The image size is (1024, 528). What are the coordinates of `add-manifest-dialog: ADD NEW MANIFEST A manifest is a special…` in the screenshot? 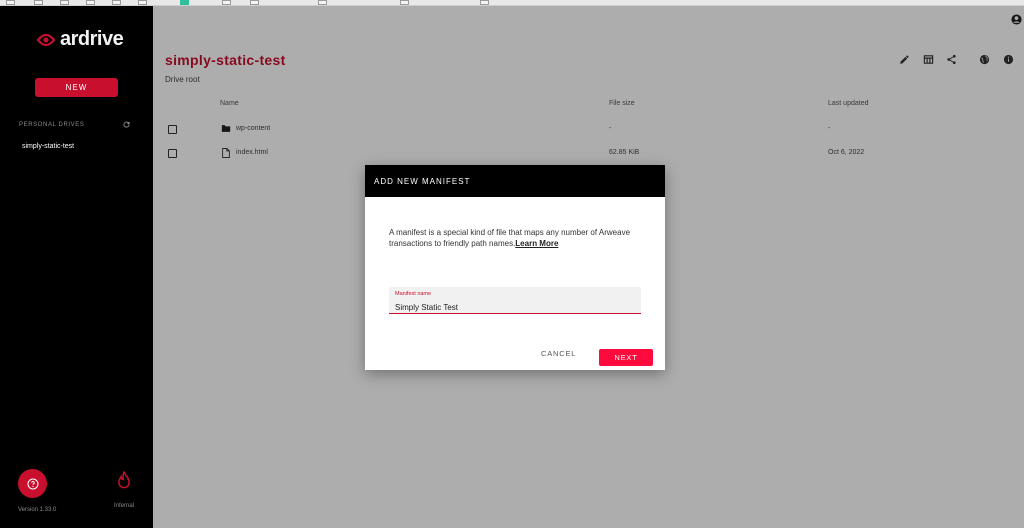 It's located at (515, 267).